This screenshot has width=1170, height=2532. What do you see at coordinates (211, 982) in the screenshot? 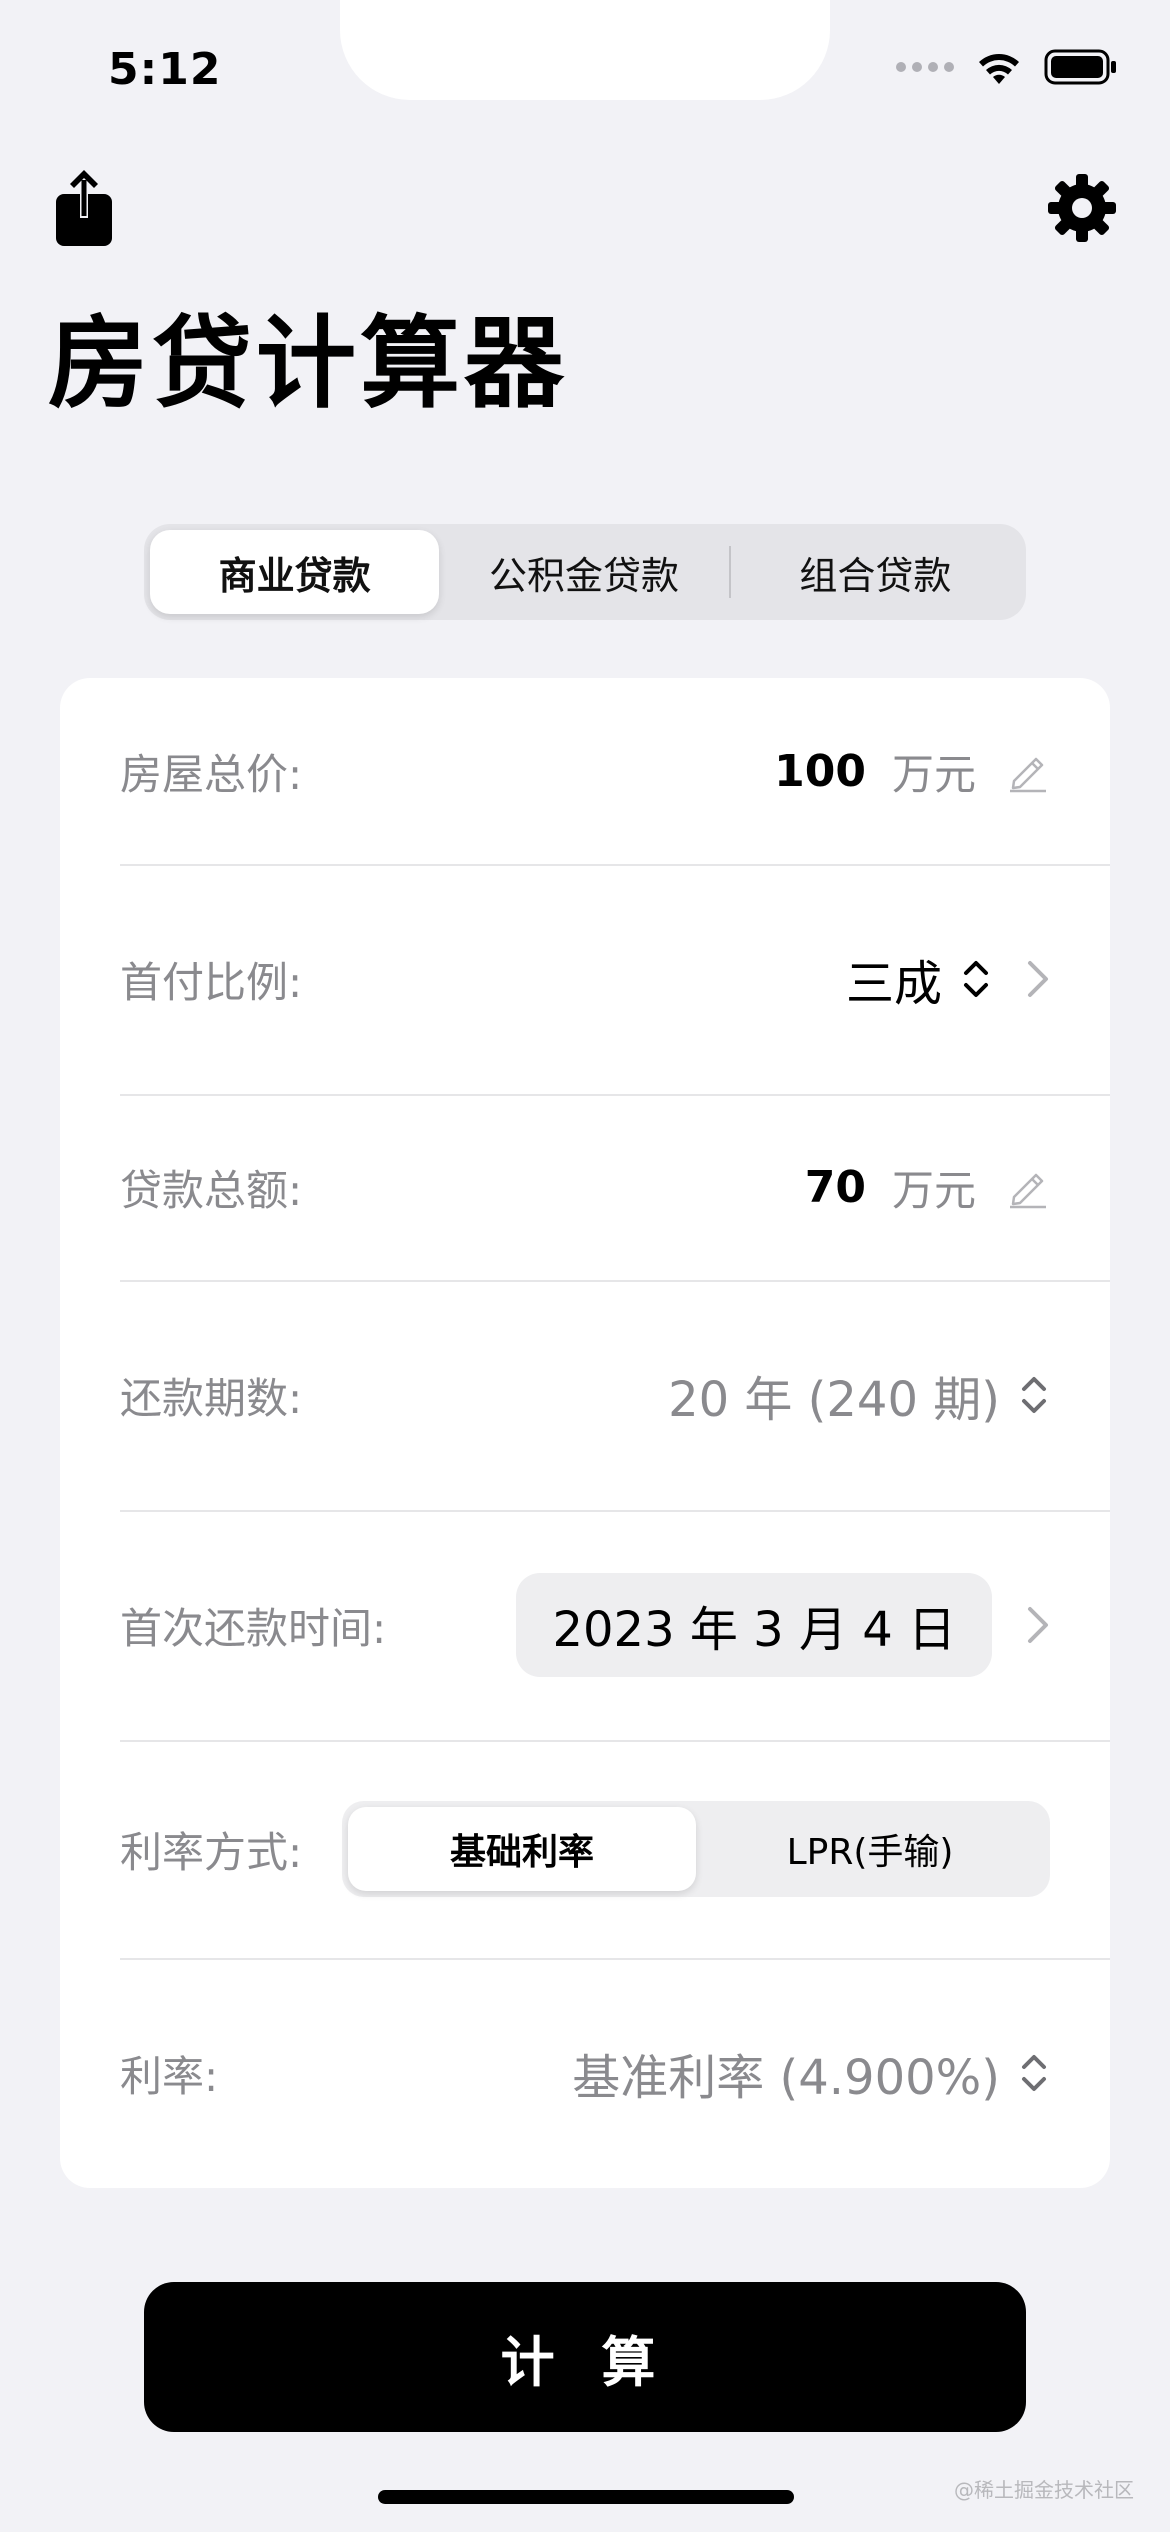
I see `down-payment-label: 首付比例:` at bounding box center [211, 982].